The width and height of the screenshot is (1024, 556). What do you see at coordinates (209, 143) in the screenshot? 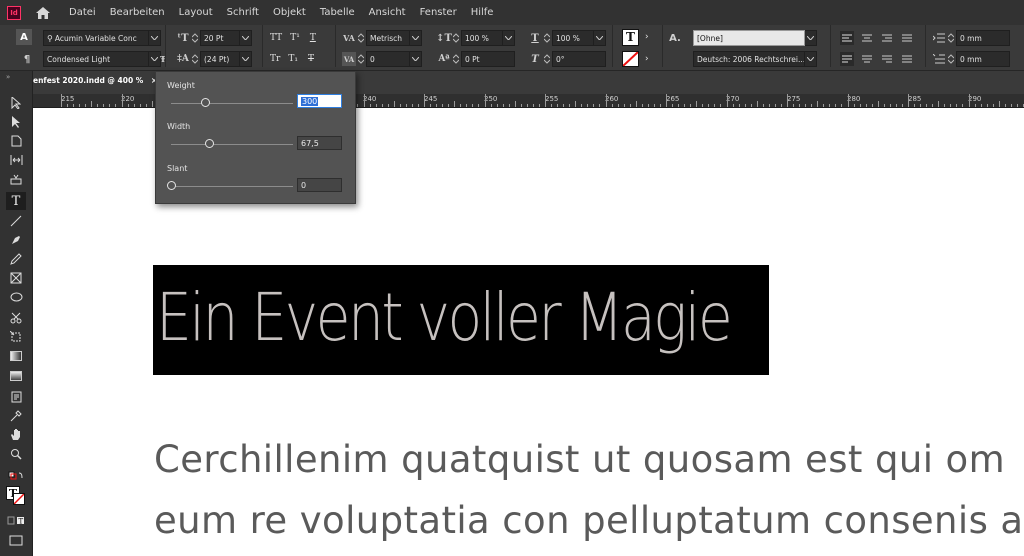
I see `width-slider-thumb` at bounding box center [209, 143].